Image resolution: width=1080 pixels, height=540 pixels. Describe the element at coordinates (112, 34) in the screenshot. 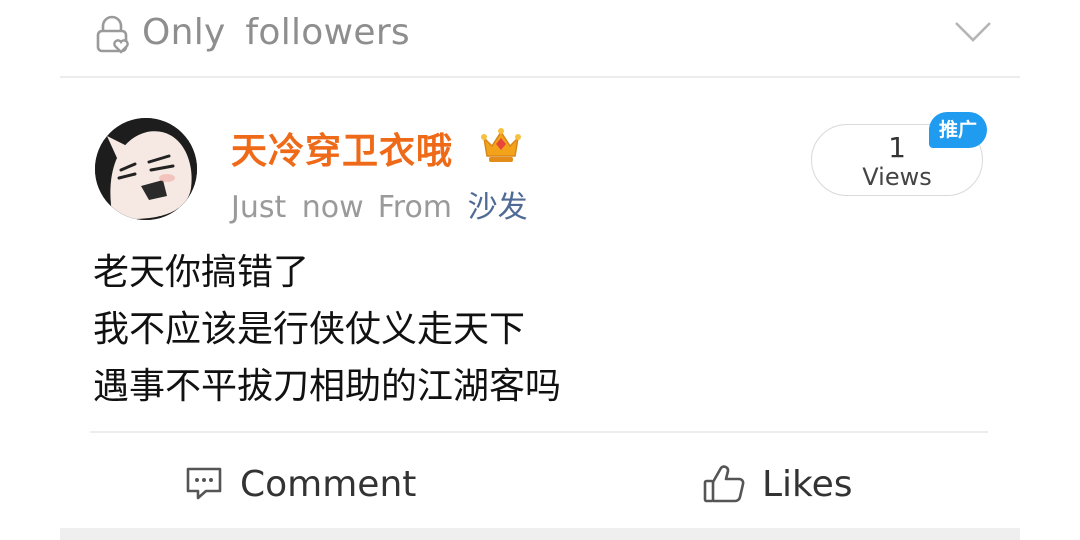

I see `lock-heart-icon` at that location.